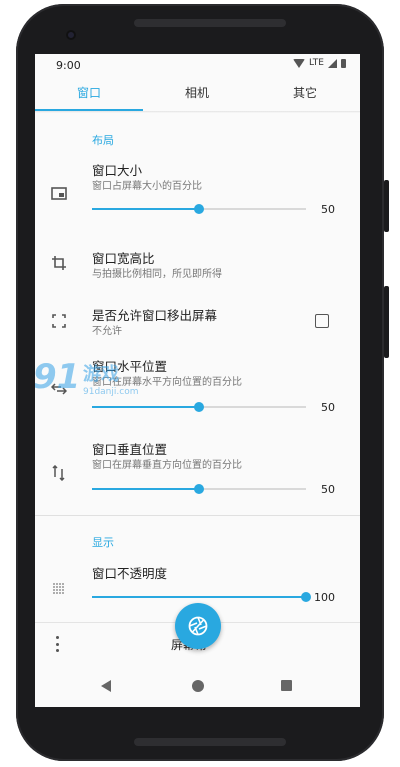  I want to click on allow-offscreen-subtitle: 不允许, so click(107, 331).